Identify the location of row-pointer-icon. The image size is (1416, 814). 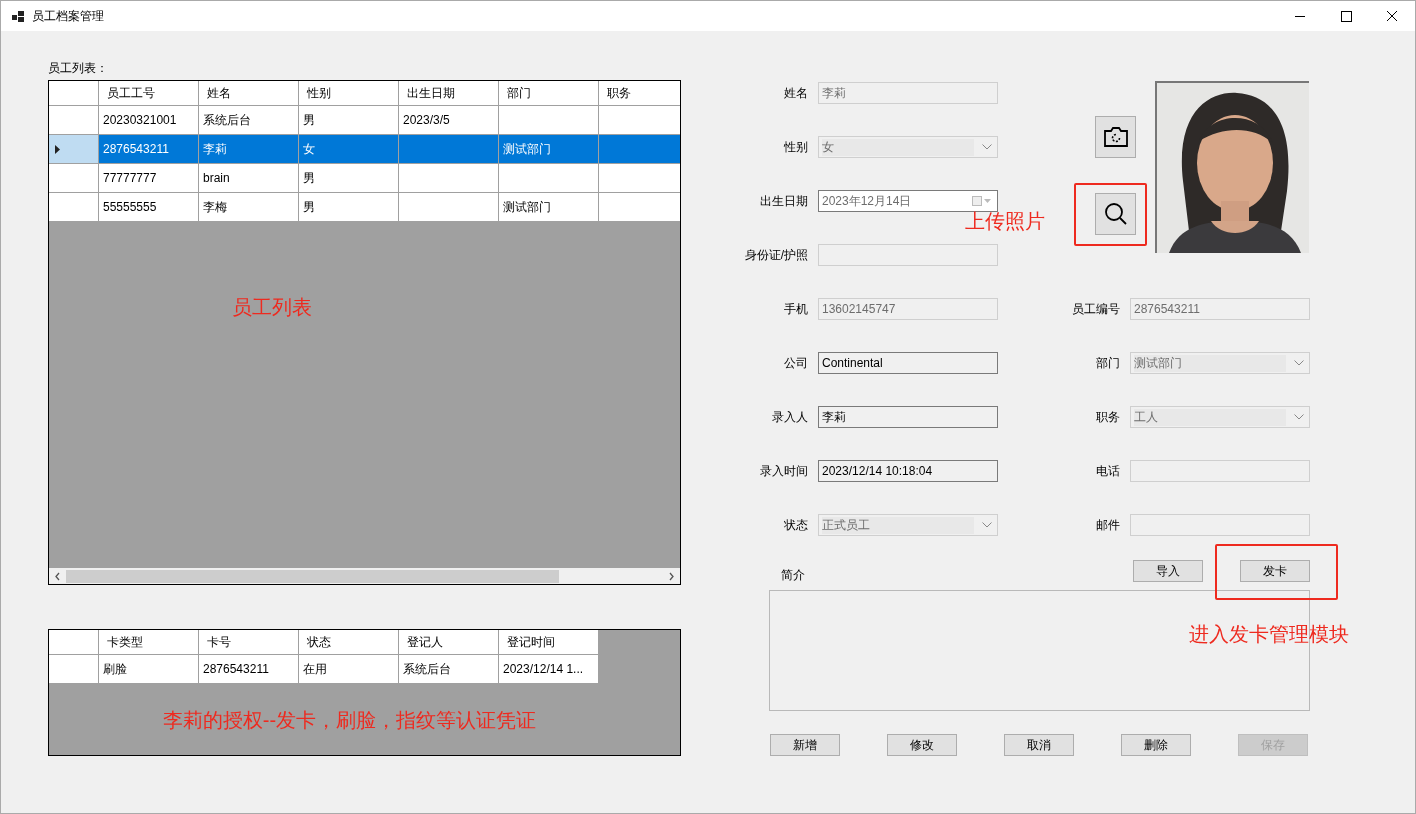
(57, 149).